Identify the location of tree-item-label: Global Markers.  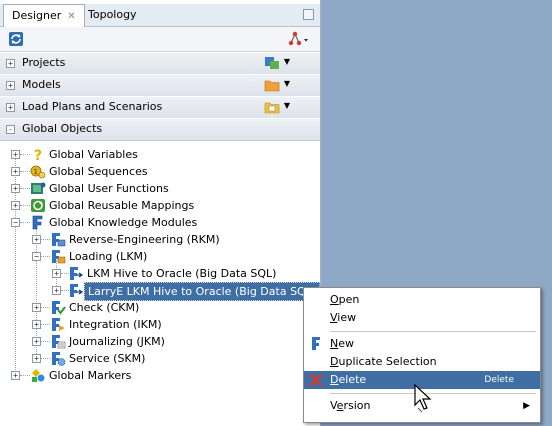
(90, 375).